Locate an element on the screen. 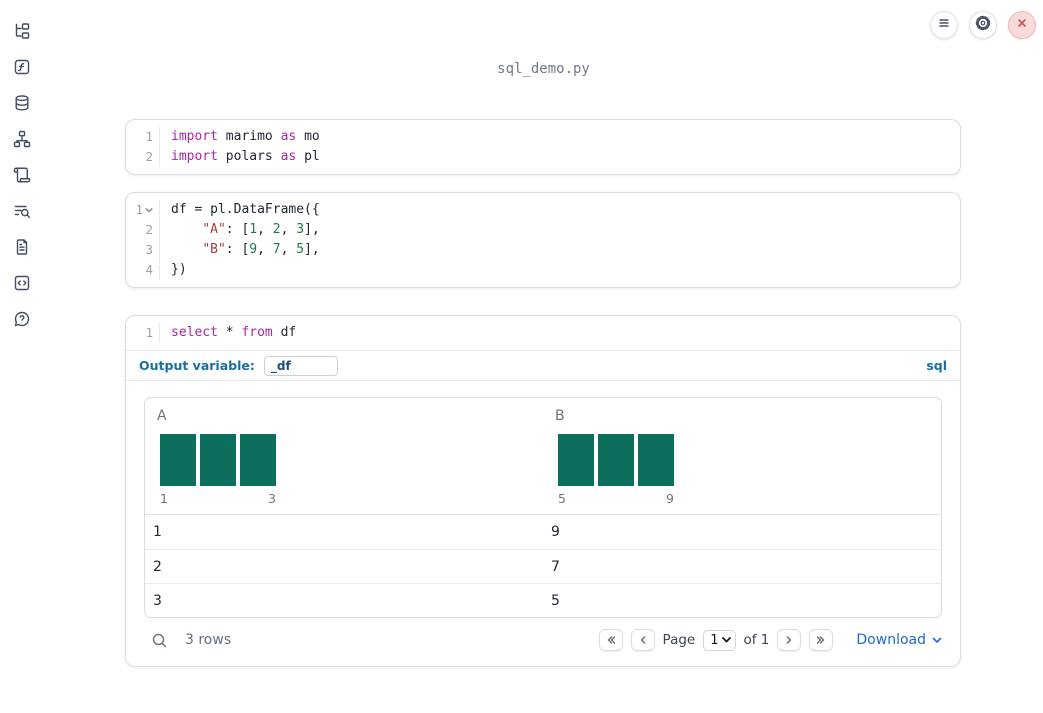 The image size is (1043, 713). code-token: , is located at coordinates (288, 249).